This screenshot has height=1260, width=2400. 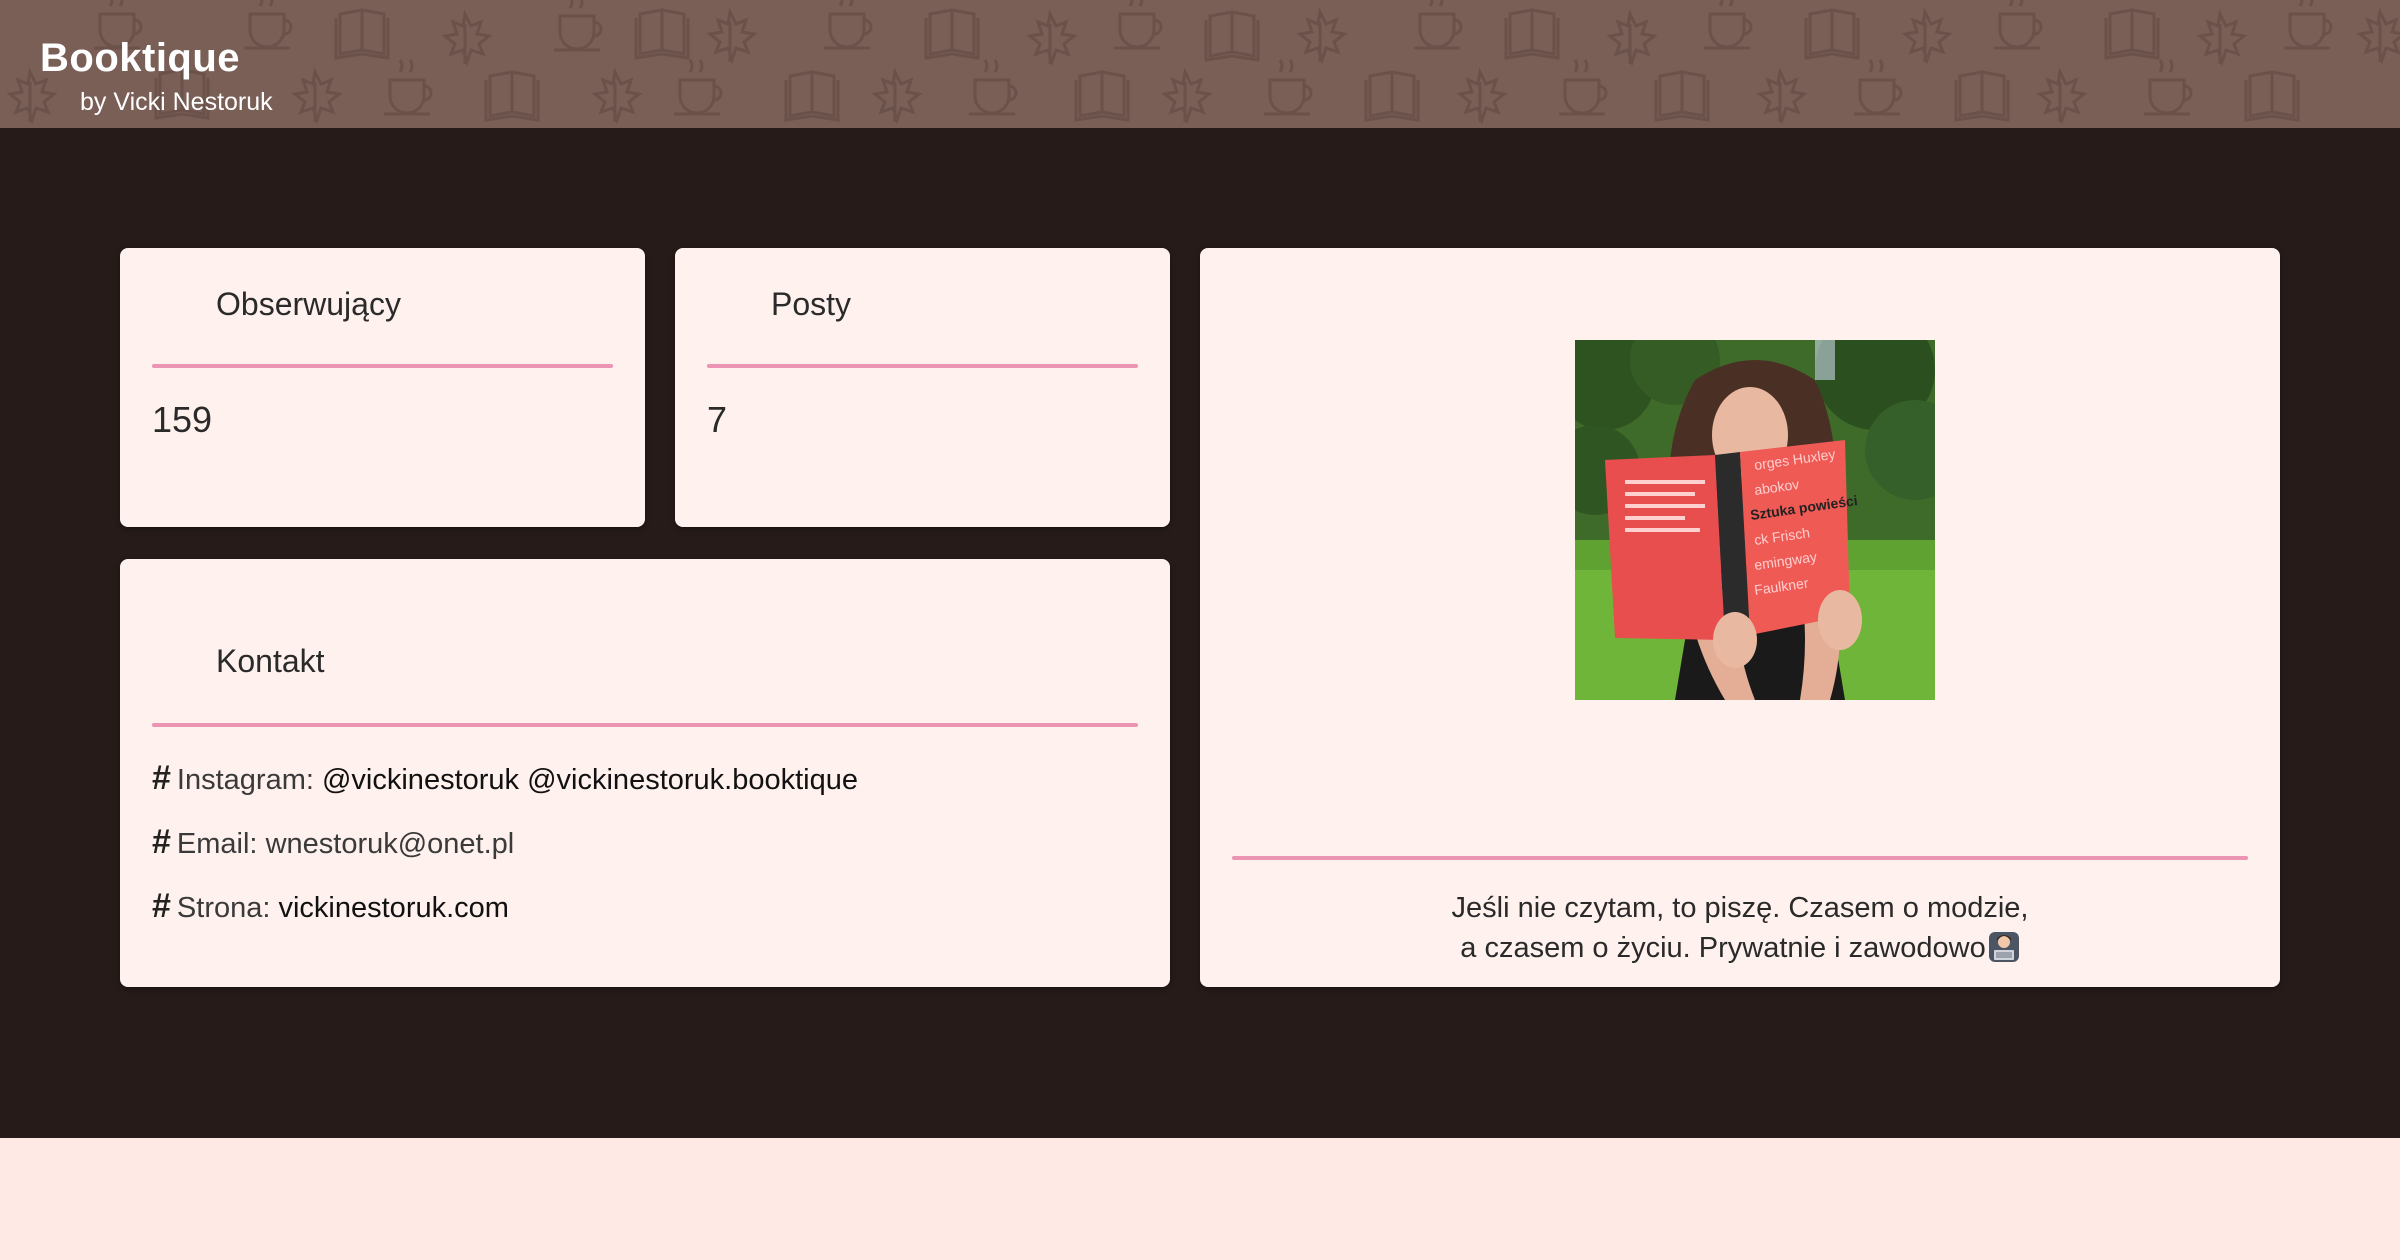 What do you see at coordinates (382, 387) in the screenshot?
I see `followers-card: Obserwujący 159` at bounding box center [382, 387].